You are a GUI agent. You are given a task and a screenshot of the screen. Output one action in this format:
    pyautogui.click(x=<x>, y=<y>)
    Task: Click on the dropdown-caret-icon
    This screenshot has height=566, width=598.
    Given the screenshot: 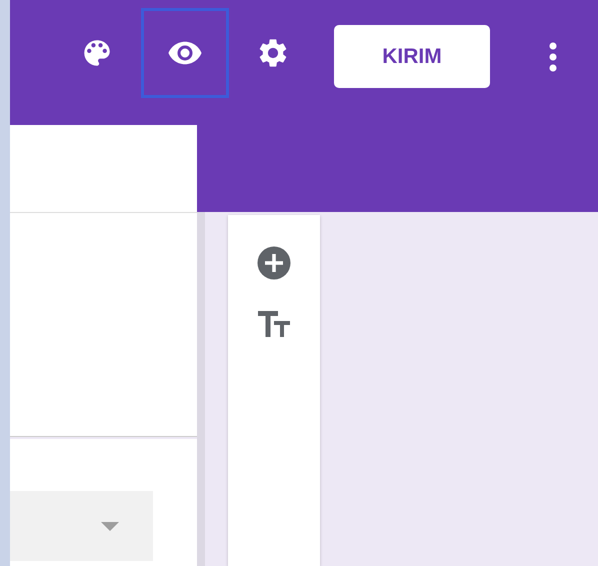 What is the action you would take?
    pyautogui.click(x=110, y=526)
    